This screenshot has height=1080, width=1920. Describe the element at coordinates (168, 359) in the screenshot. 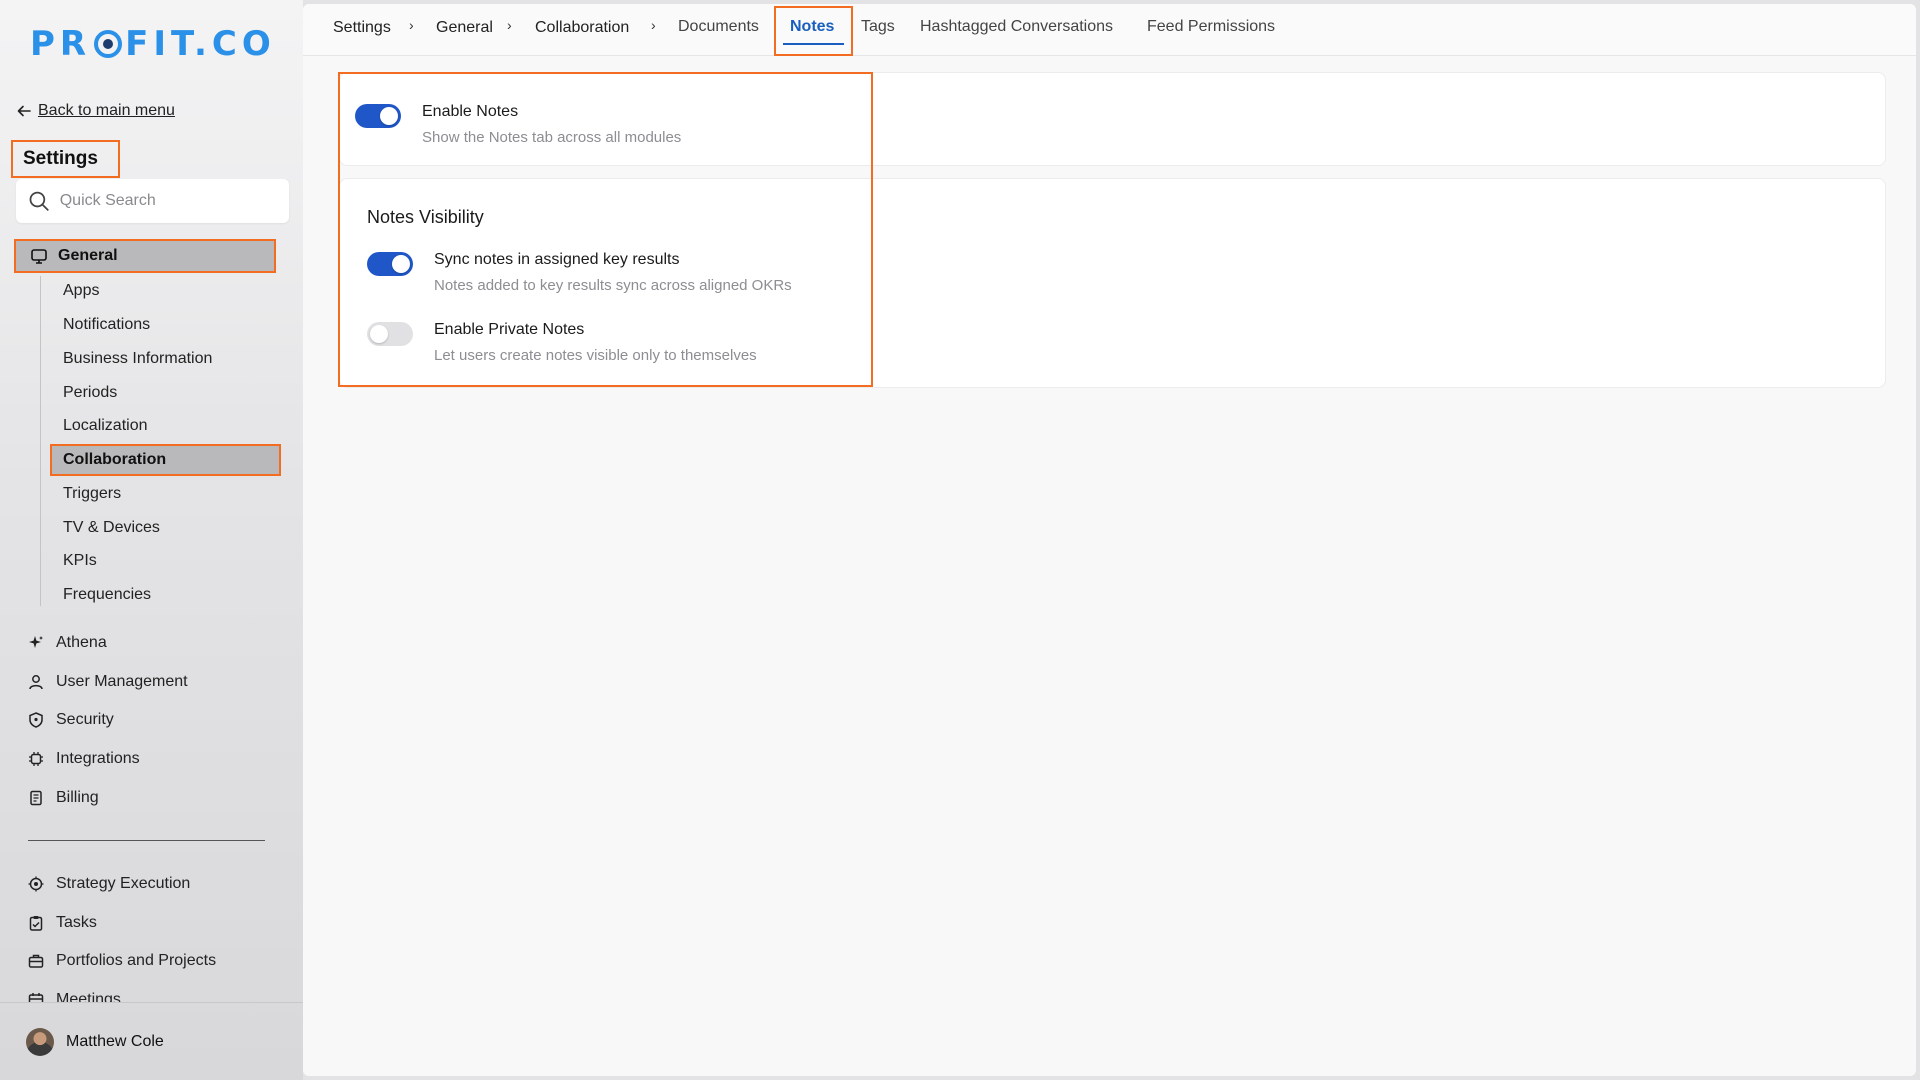

I see `nav-item-business-information: Business Information` at that location.